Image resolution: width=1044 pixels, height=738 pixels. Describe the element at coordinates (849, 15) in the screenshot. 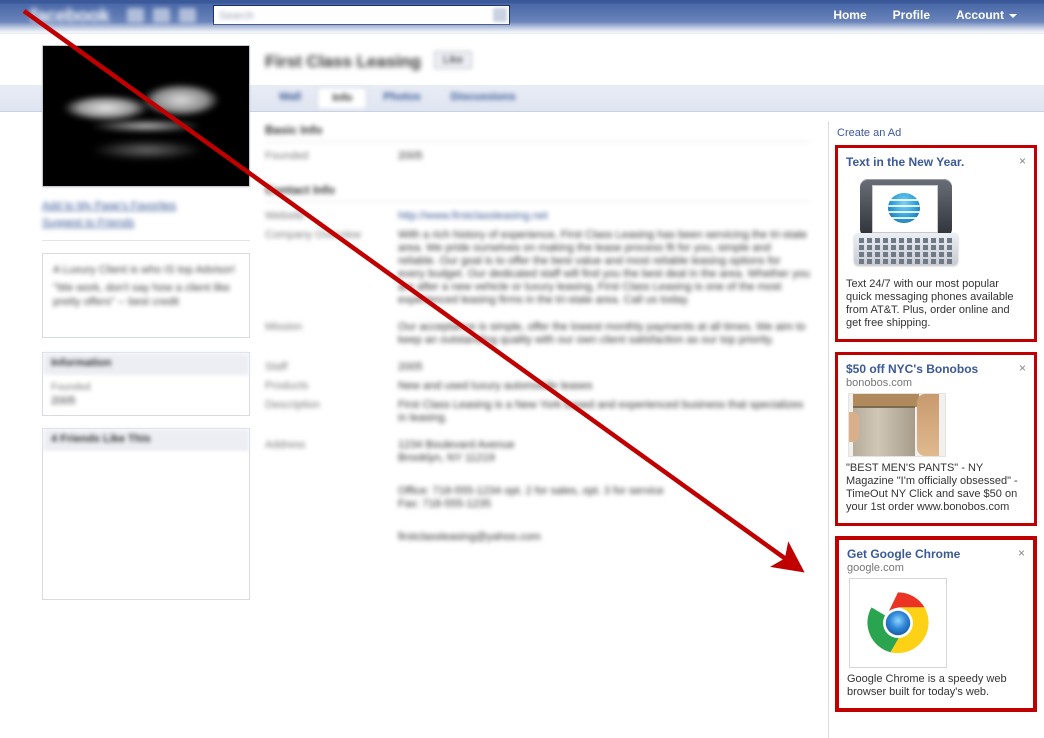

I see `home-link: Home` at that location.